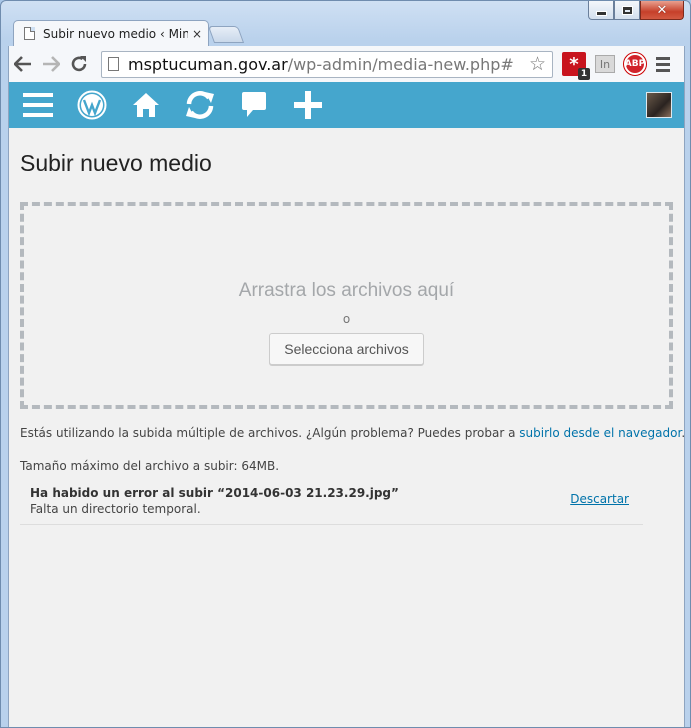  I want to click on minimize-button, so click(601, 10).